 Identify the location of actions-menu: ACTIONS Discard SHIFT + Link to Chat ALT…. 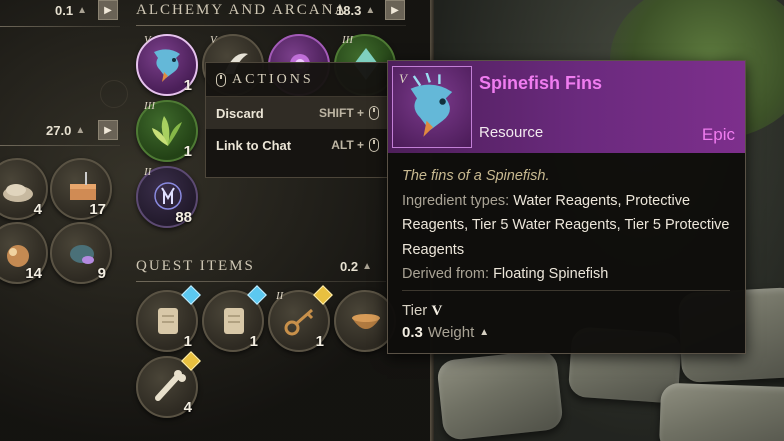
(296, 120).